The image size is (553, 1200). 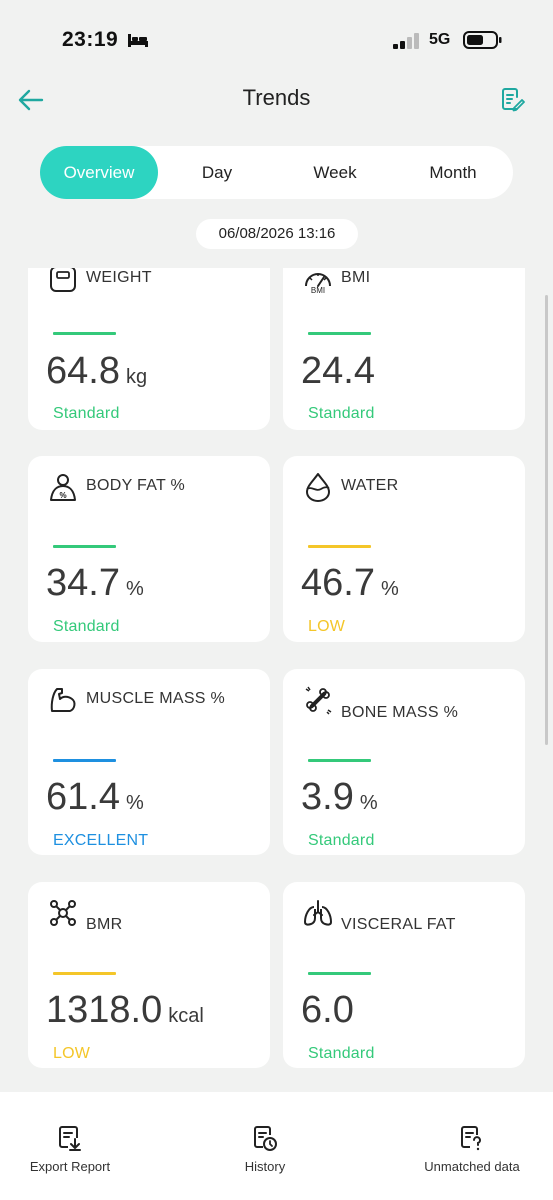 I want to click on metric-unit: kg, so click(x=136, y=377).